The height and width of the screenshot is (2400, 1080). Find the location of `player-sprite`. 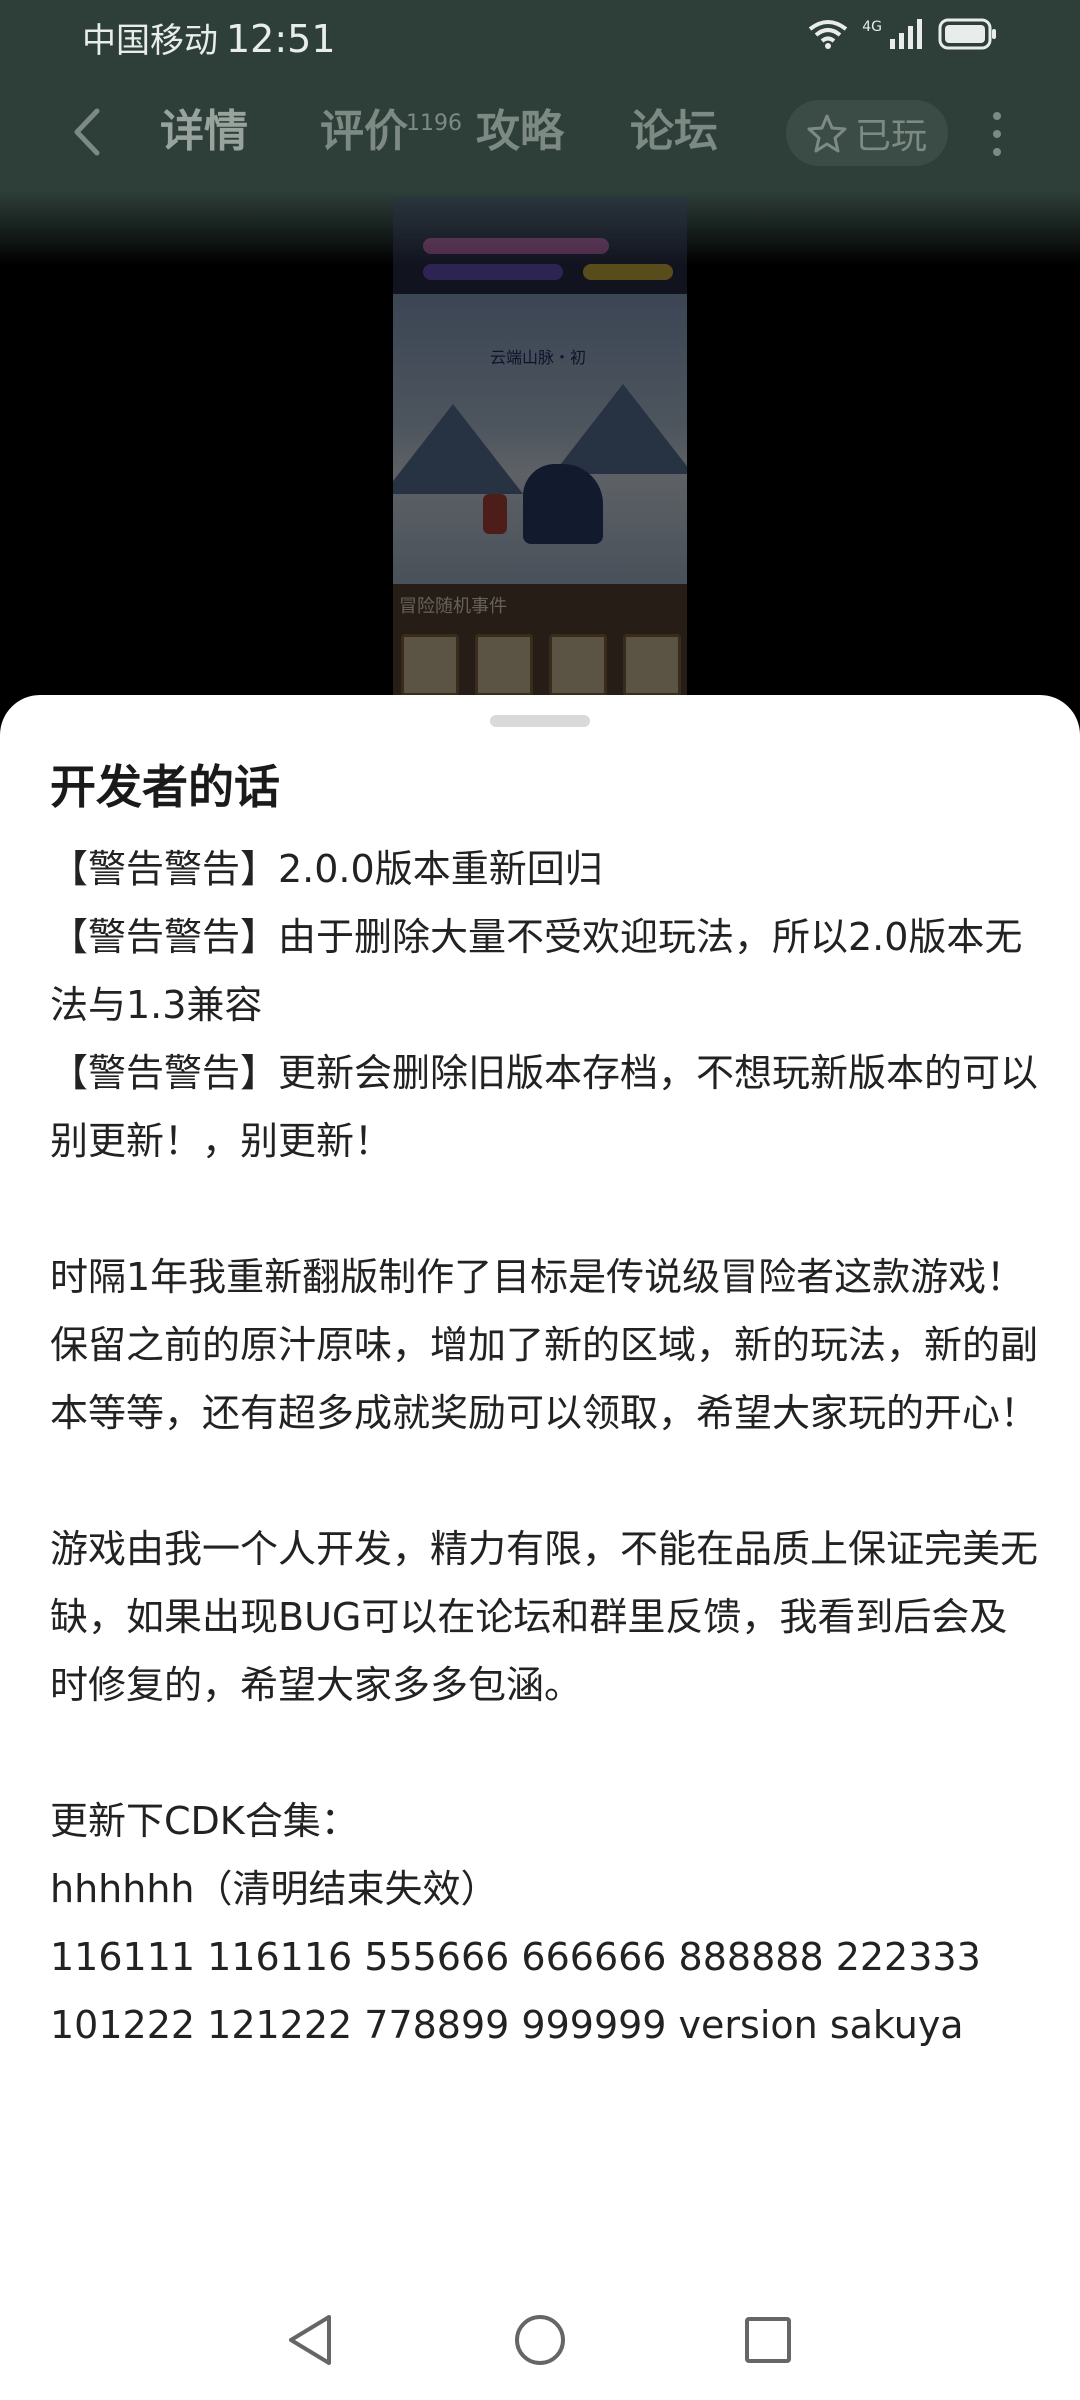

player-sprite is located at coordinates (495, 514).